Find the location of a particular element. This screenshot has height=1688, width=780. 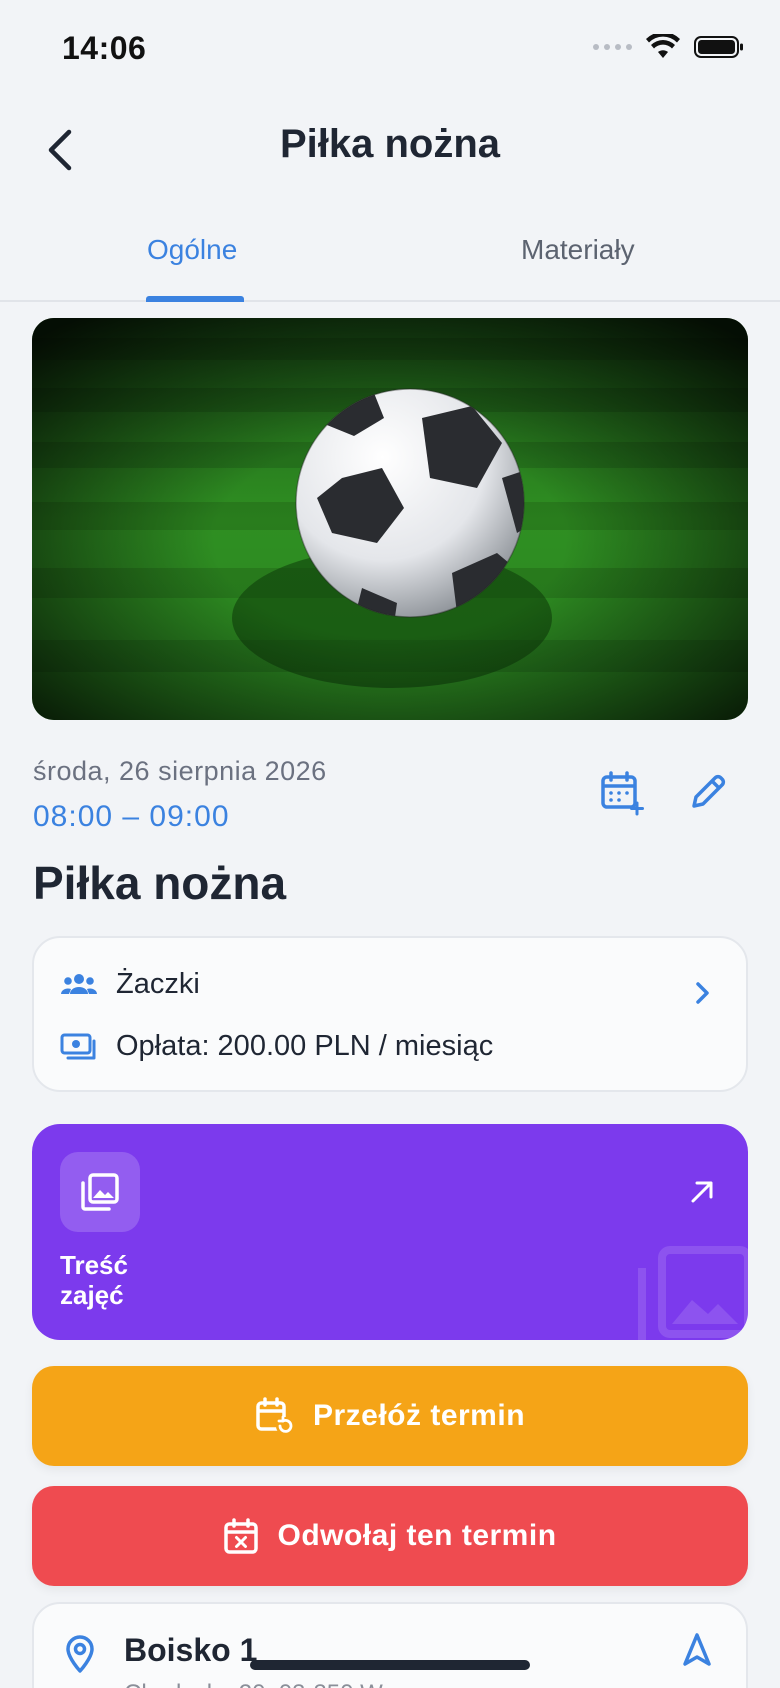

pencil-icon is located at coordinates (709, 791).